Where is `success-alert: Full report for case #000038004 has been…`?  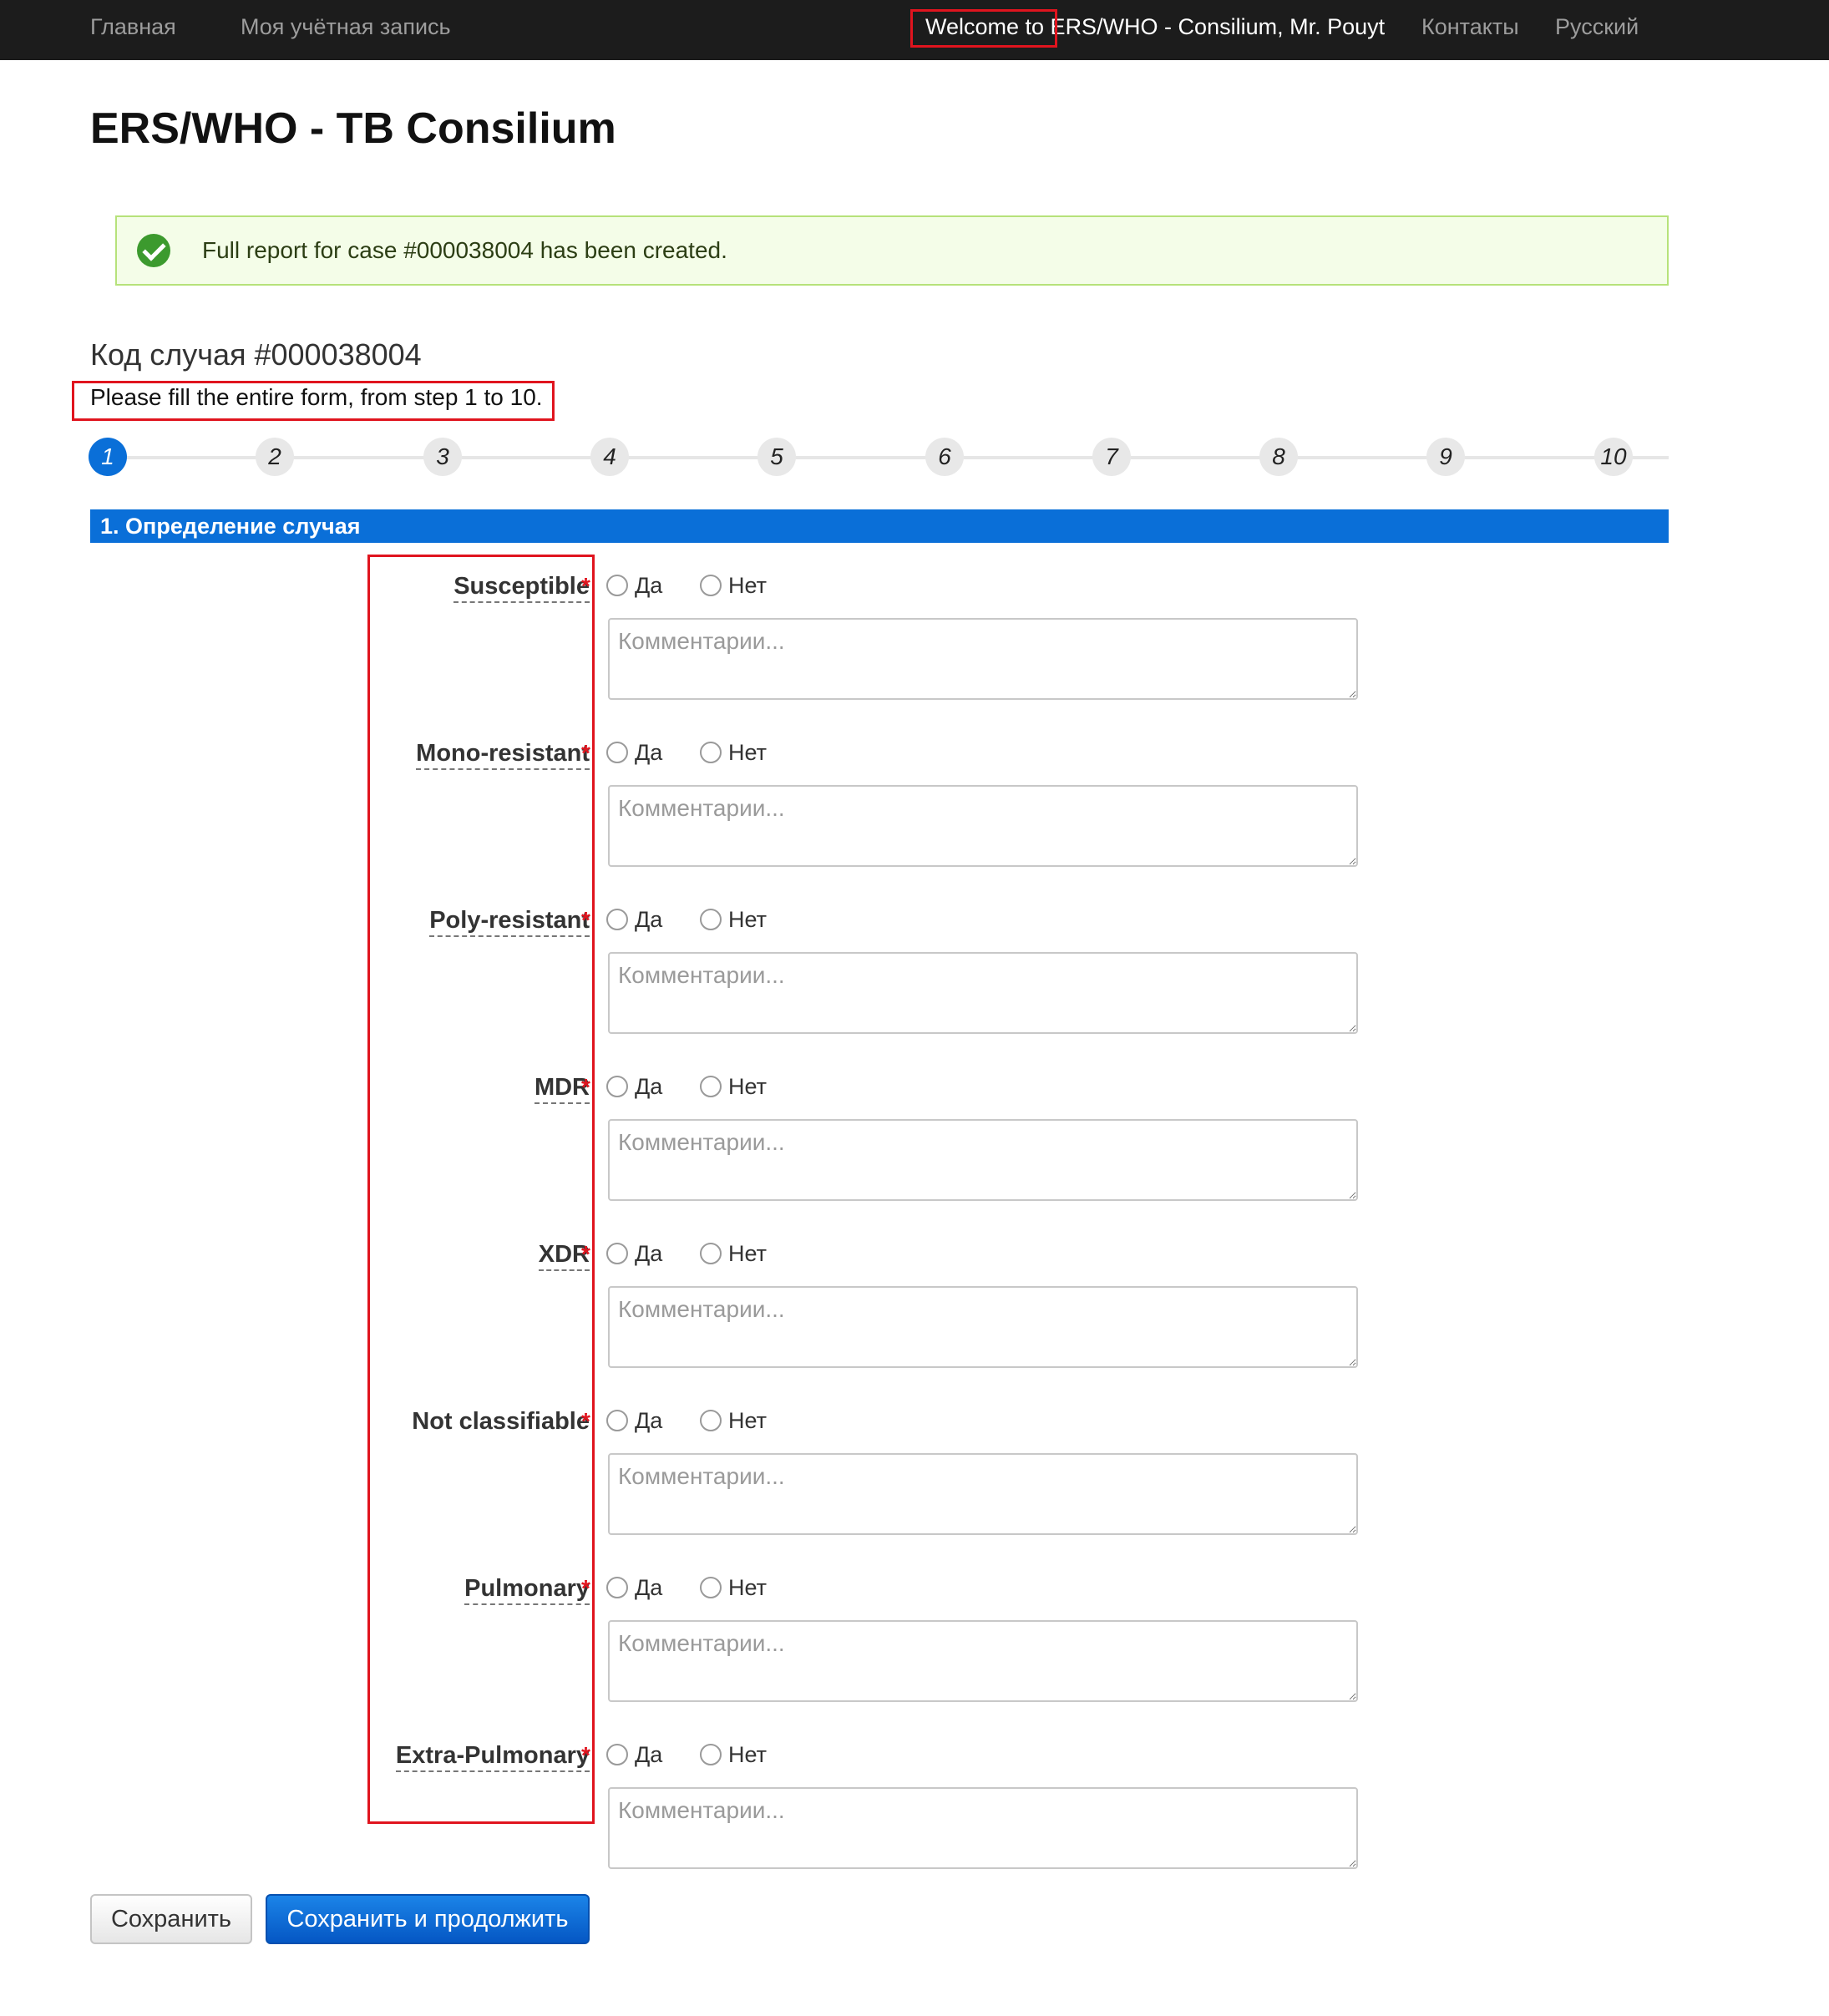
success-alert: Full report for case #000038004 has been… is located at coordinates (892, 250).